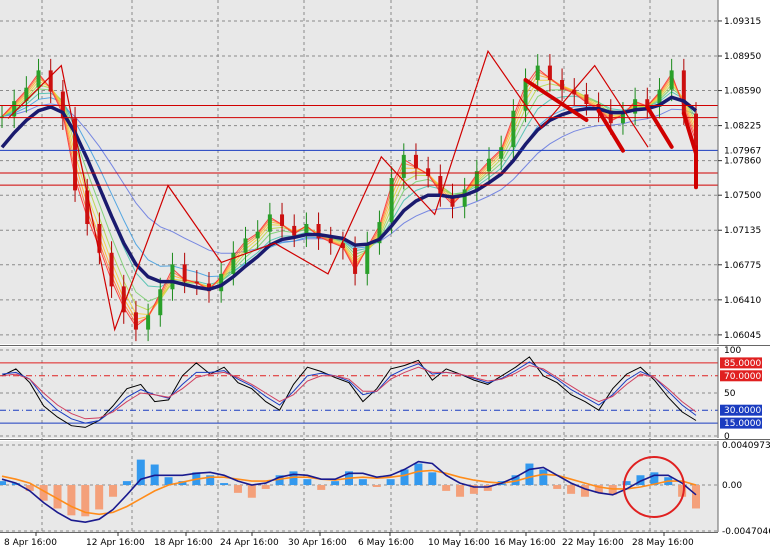 Image resolution: width=770 pixels, height=554 pixels. I want to click on price-tag-label: 1.07605, so click(742, 186).